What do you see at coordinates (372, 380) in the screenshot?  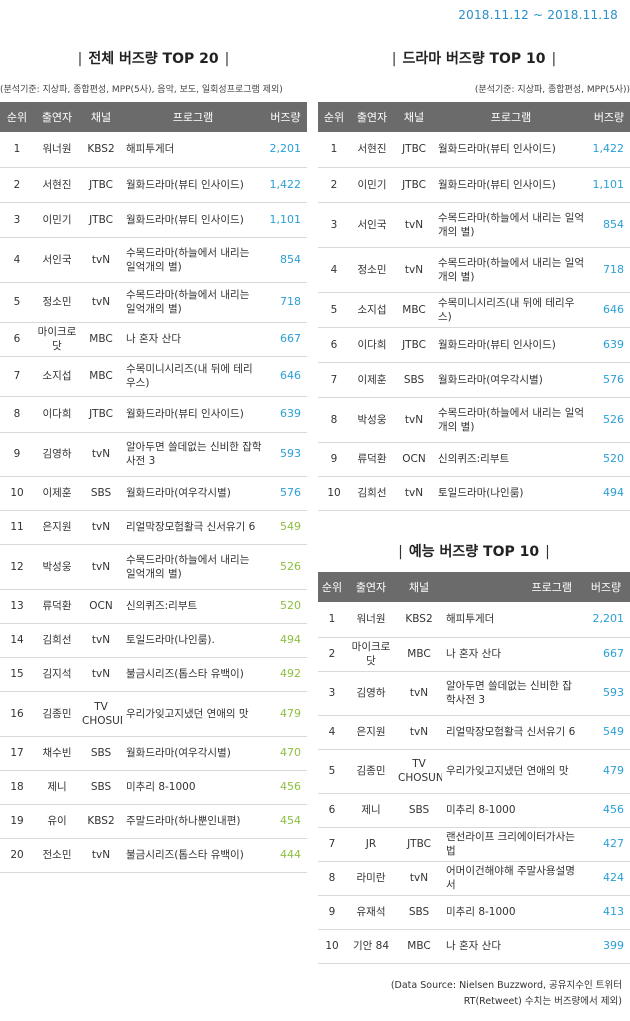 I see `cast-cell: 이제훈` at bounding box center [372, 380].